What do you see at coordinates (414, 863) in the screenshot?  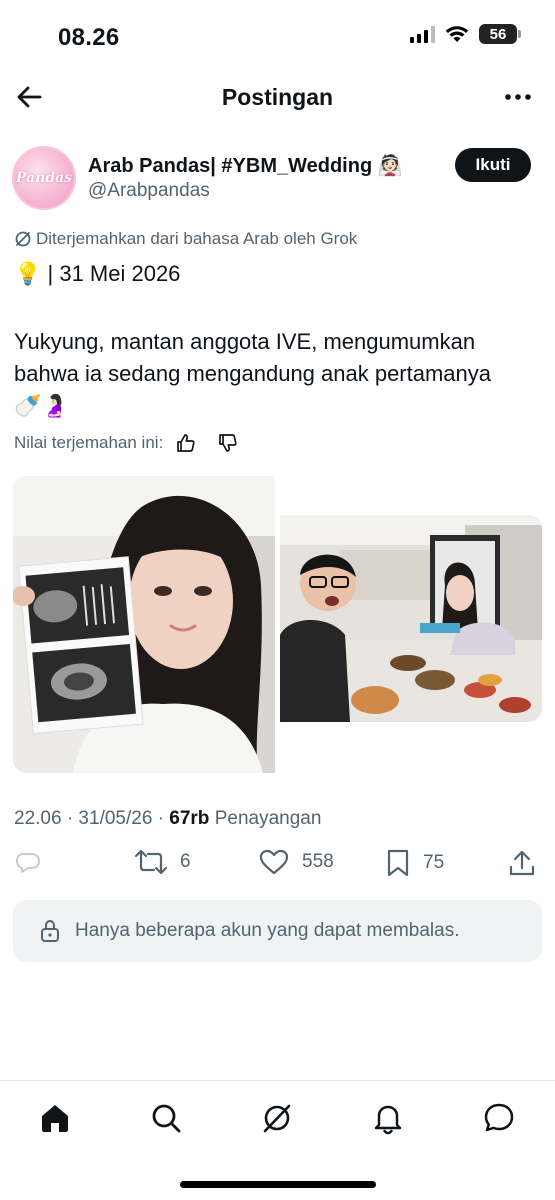 I see `bookmark-button: 75` at bounding box center [414, 863].